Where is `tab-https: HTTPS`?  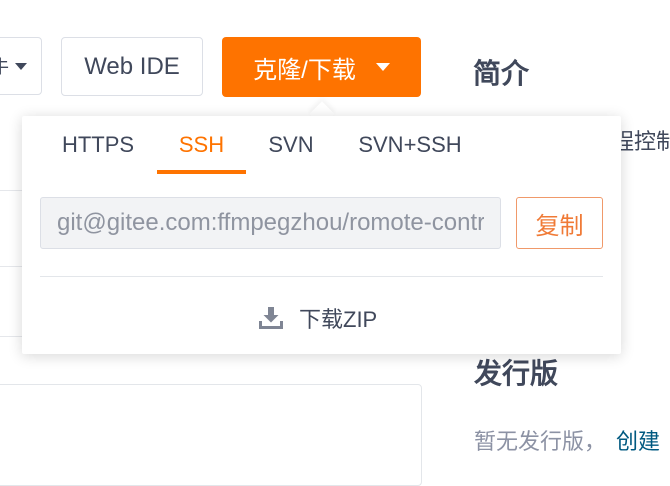 tab-https: HTTPS is located at coordinates (98, 151).